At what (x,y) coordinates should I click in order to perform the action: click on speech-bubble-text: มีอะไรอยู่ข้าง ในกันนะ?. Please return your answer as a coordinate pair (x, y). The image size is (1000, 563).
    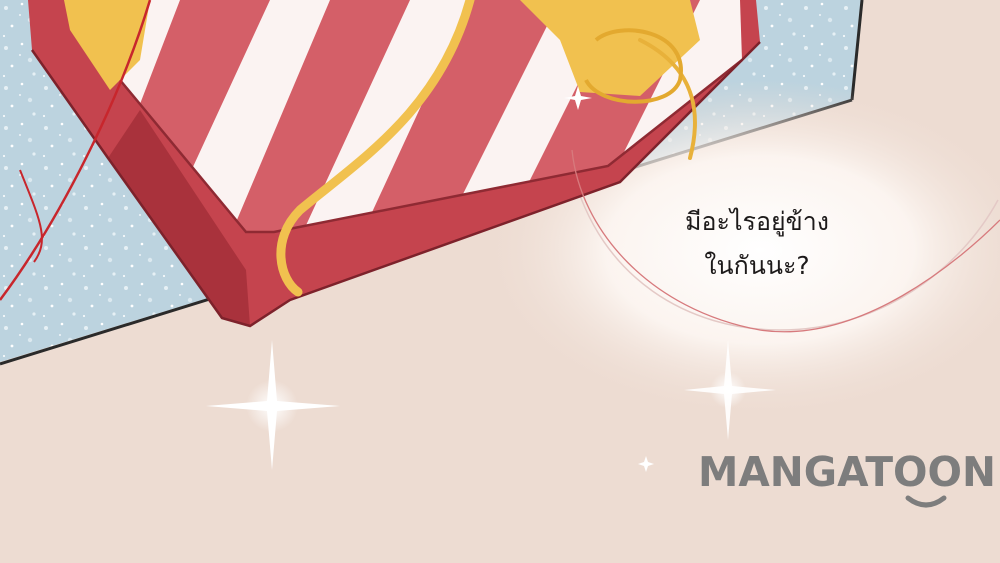
    Looking at the image, I should click on (757, 244).